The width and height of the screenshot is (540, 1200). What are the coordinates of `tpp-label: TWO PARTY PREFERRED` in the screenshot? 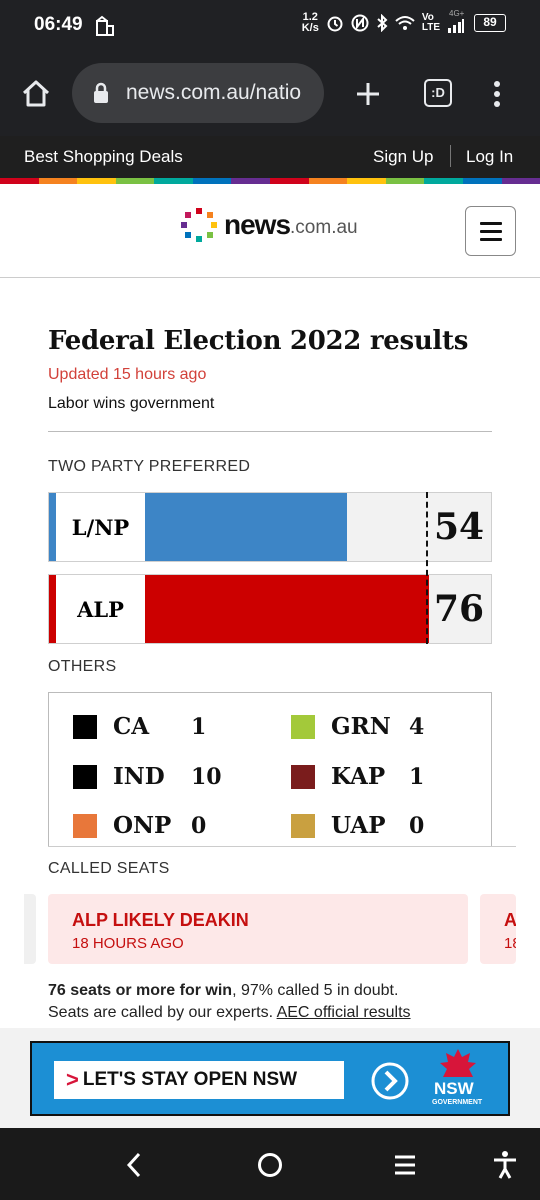 It's located at (149, 466).